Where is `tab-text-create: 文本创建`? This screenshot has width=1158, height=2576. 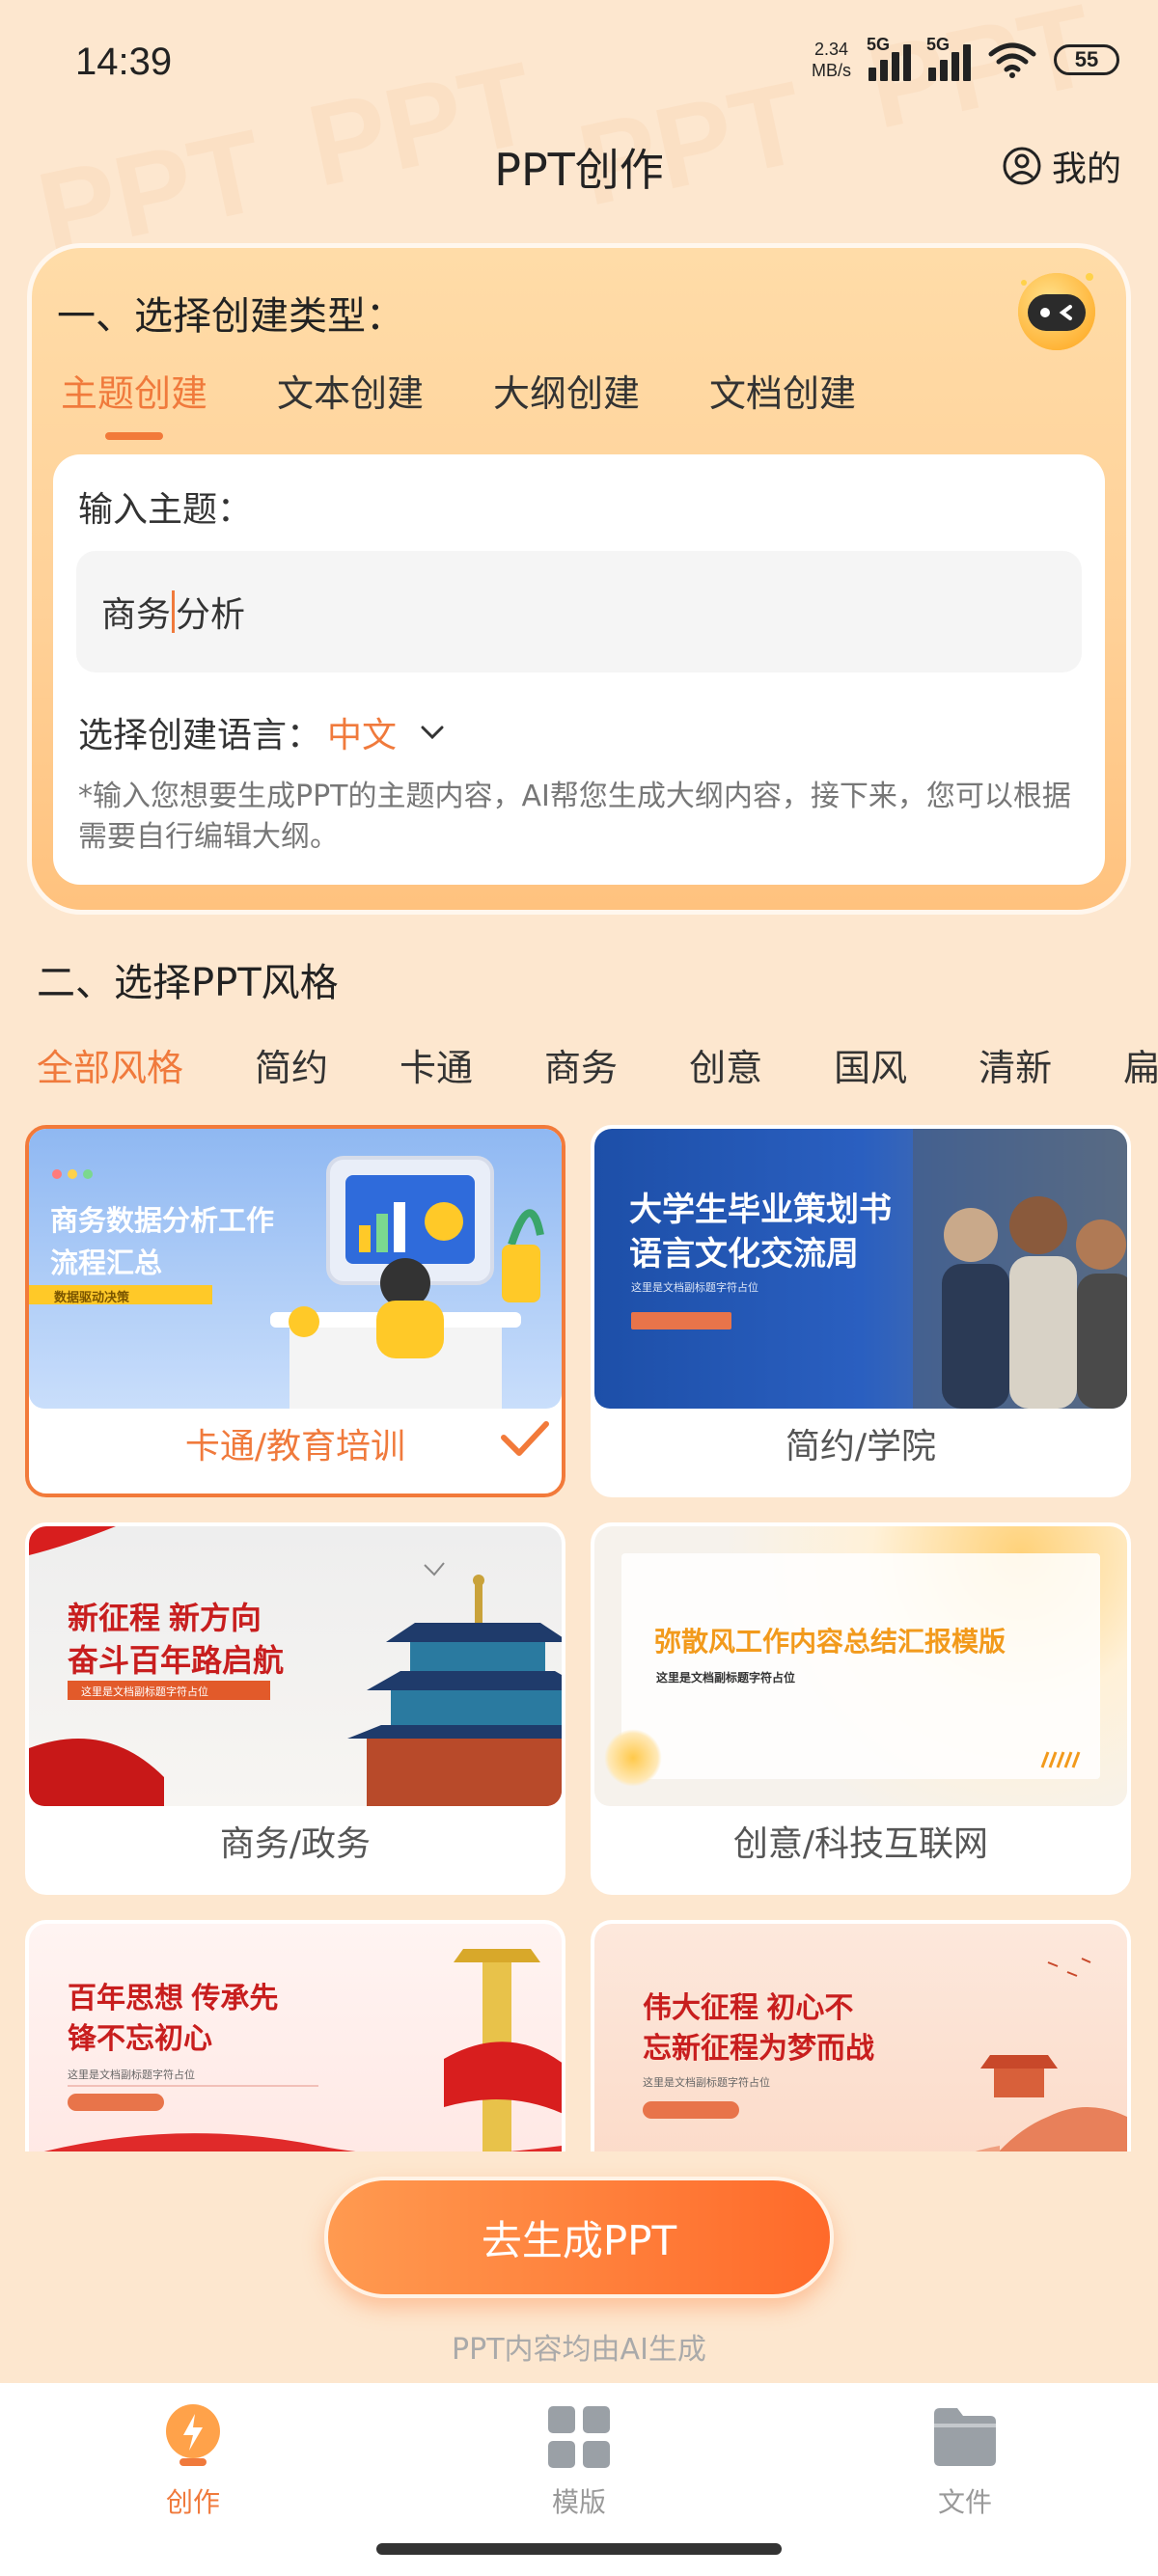
tab-text-create: 文本创建 is located at coordinates (350, 391).